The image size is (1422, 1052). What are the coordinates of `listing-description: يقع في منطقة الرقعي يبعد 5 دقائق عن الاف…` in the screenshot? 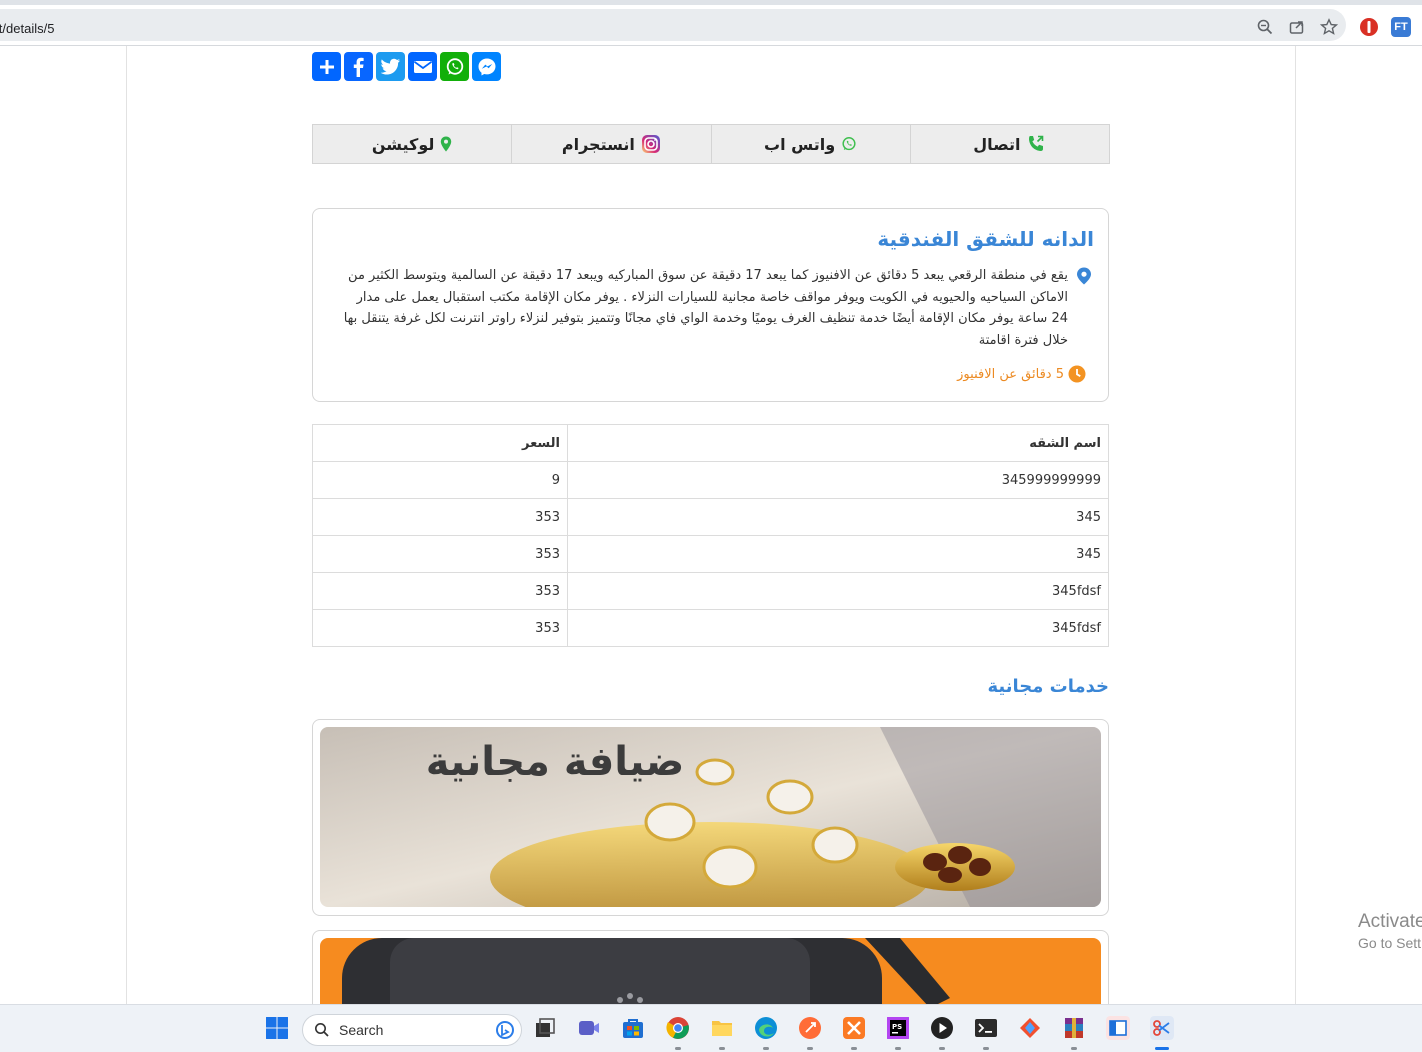 It's located at (705, 308).